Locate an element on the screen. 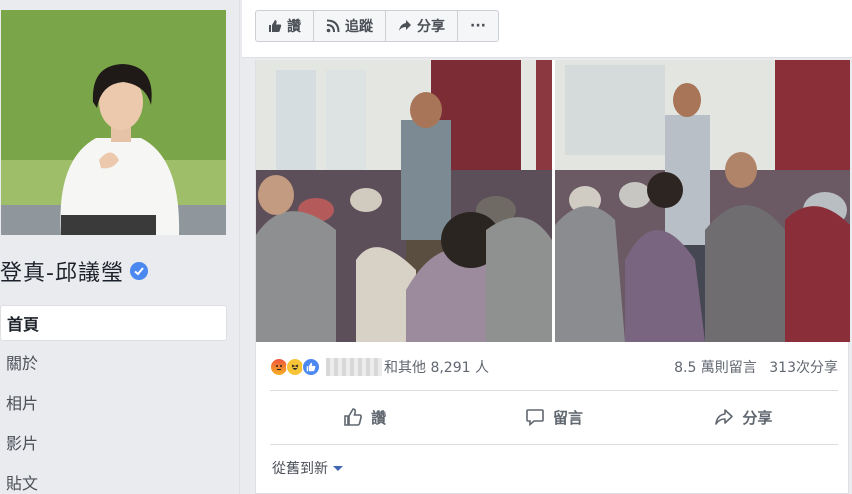  comment-bubble-icon is located at coordinates (535, 418).